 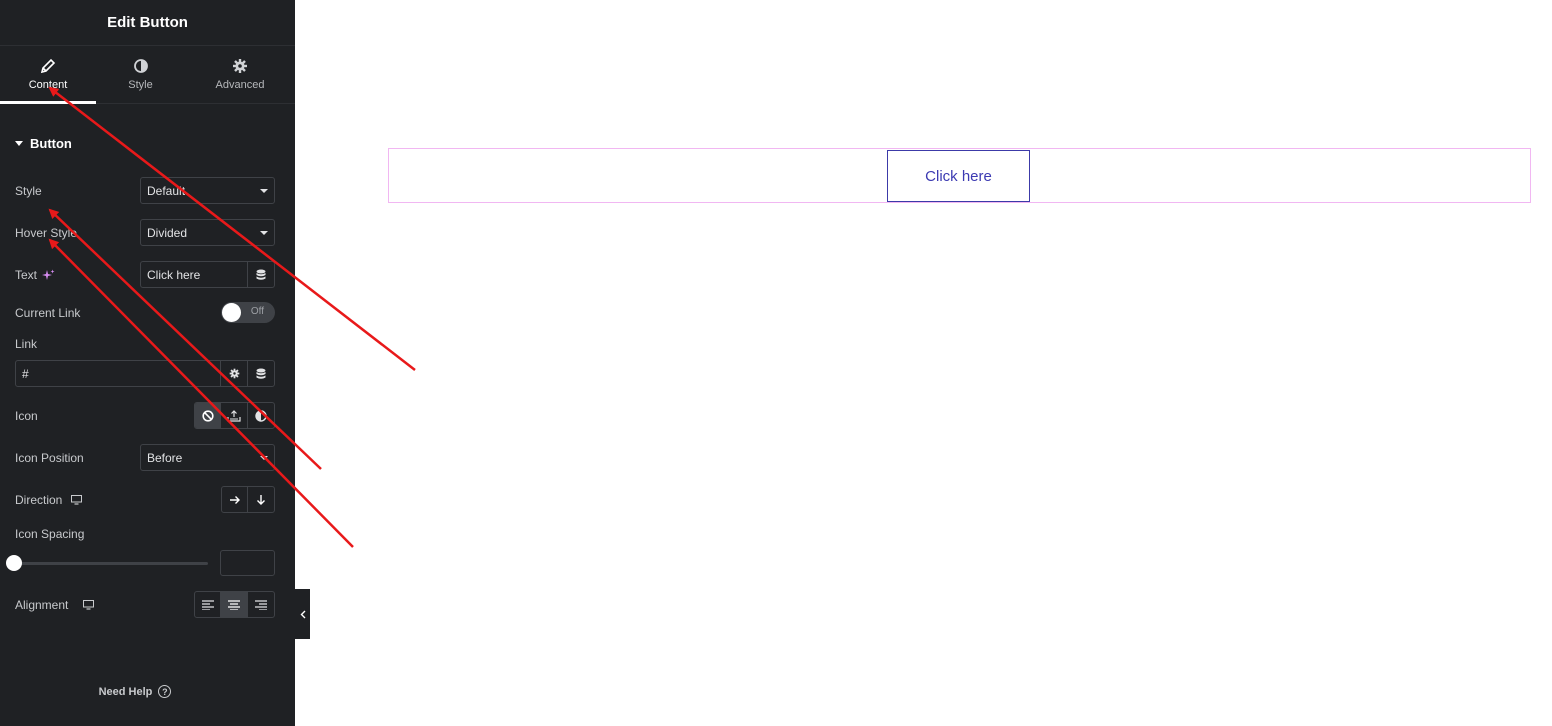 I want to click on need-help-label: Need Help, so click(x=125, y=691).